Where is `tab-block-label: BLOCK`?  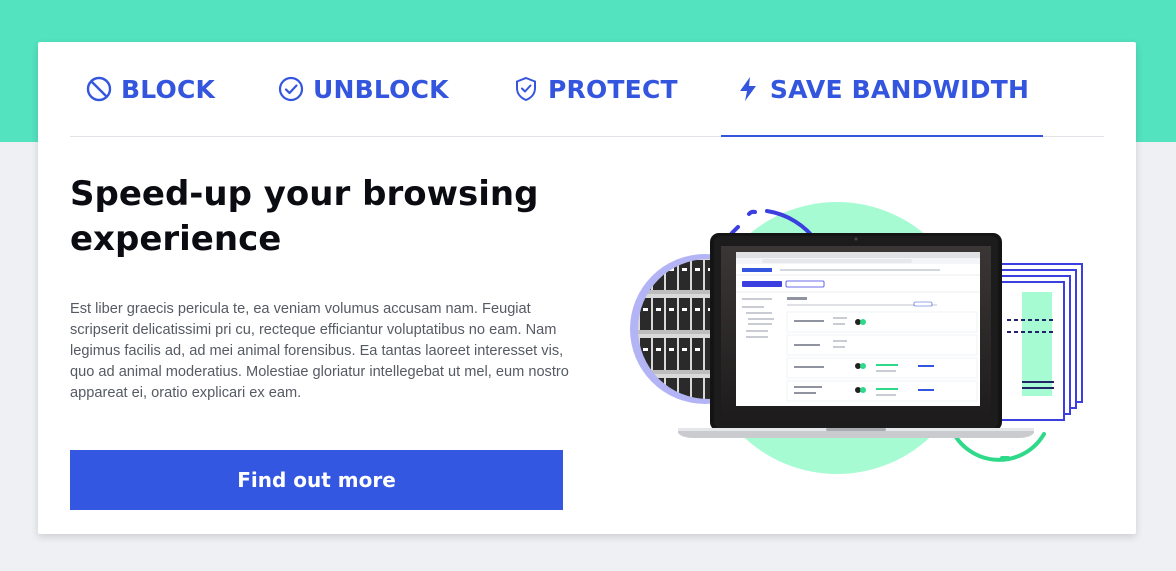 tab-block-label: BLOCK is located at coordinates (168, 89).